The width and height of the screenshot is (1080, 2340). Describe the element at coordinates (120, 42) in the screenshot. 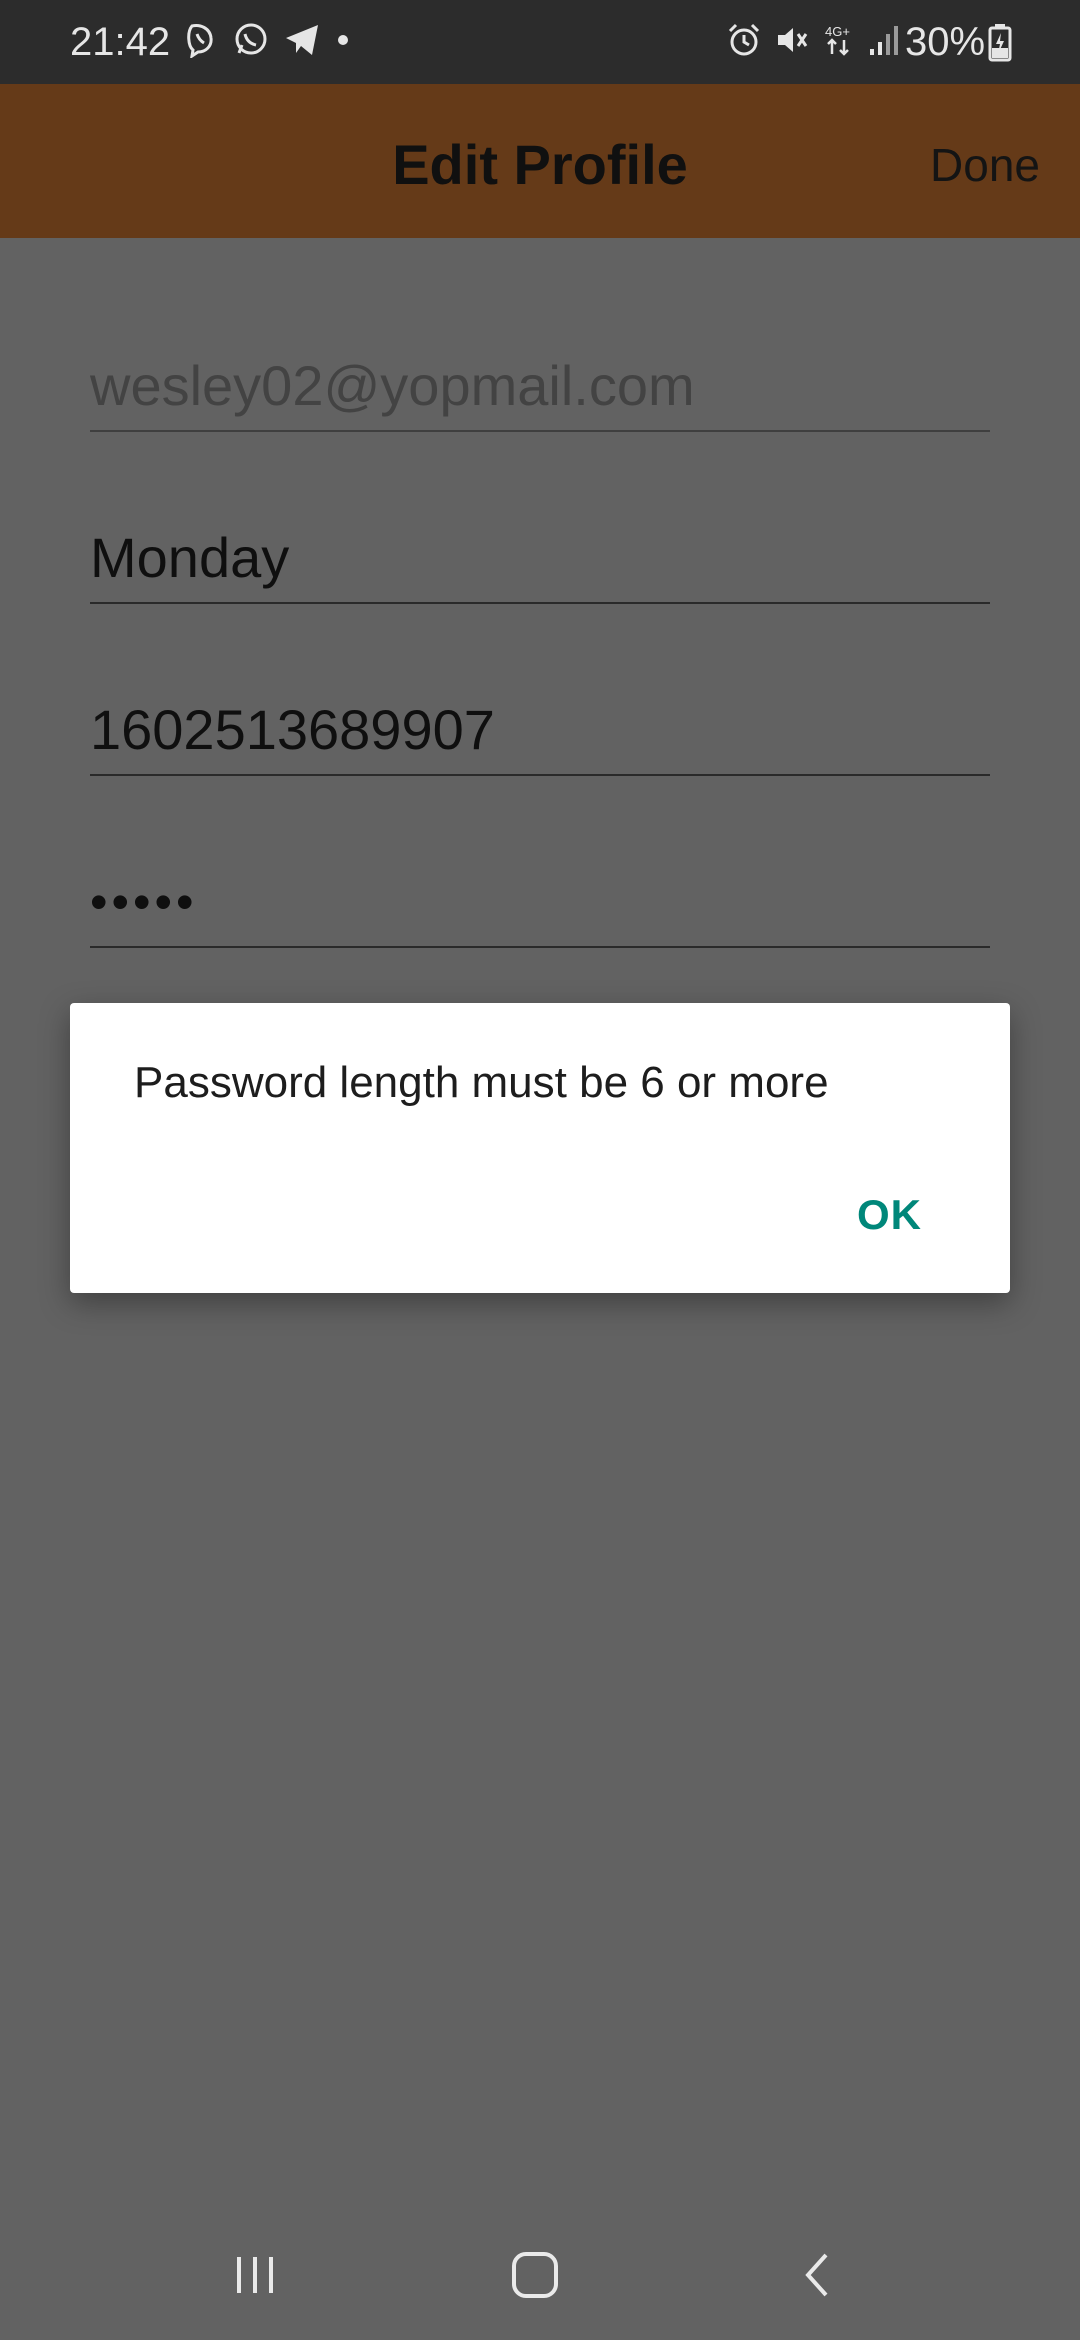

I see `status-time: 21:42` at that location.